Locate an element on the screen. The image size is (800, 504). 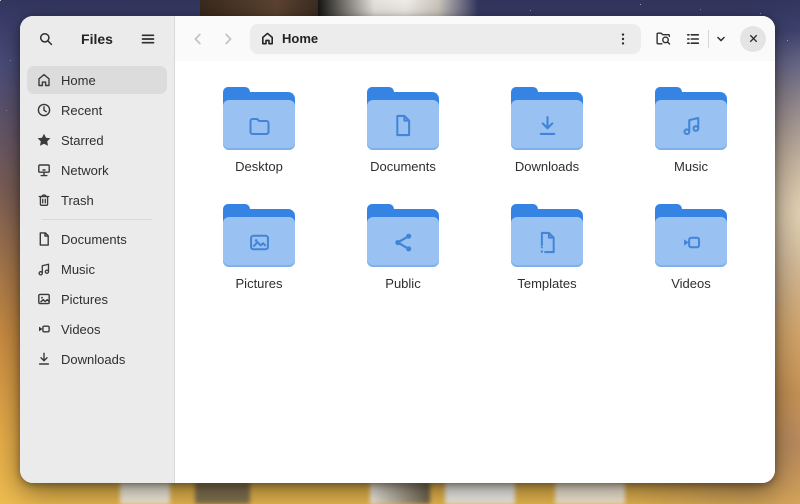
sidebar-item-music: Music is located at coordinates (97, 269).